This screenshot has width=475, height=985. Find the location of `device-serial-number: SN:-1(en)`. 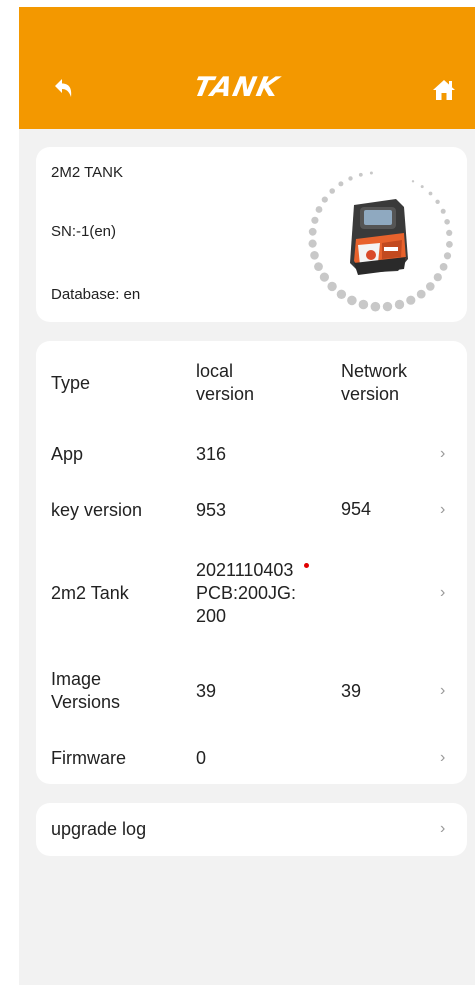

device-serial-number: SN:-1(en) is located at coordinates (84, 231).